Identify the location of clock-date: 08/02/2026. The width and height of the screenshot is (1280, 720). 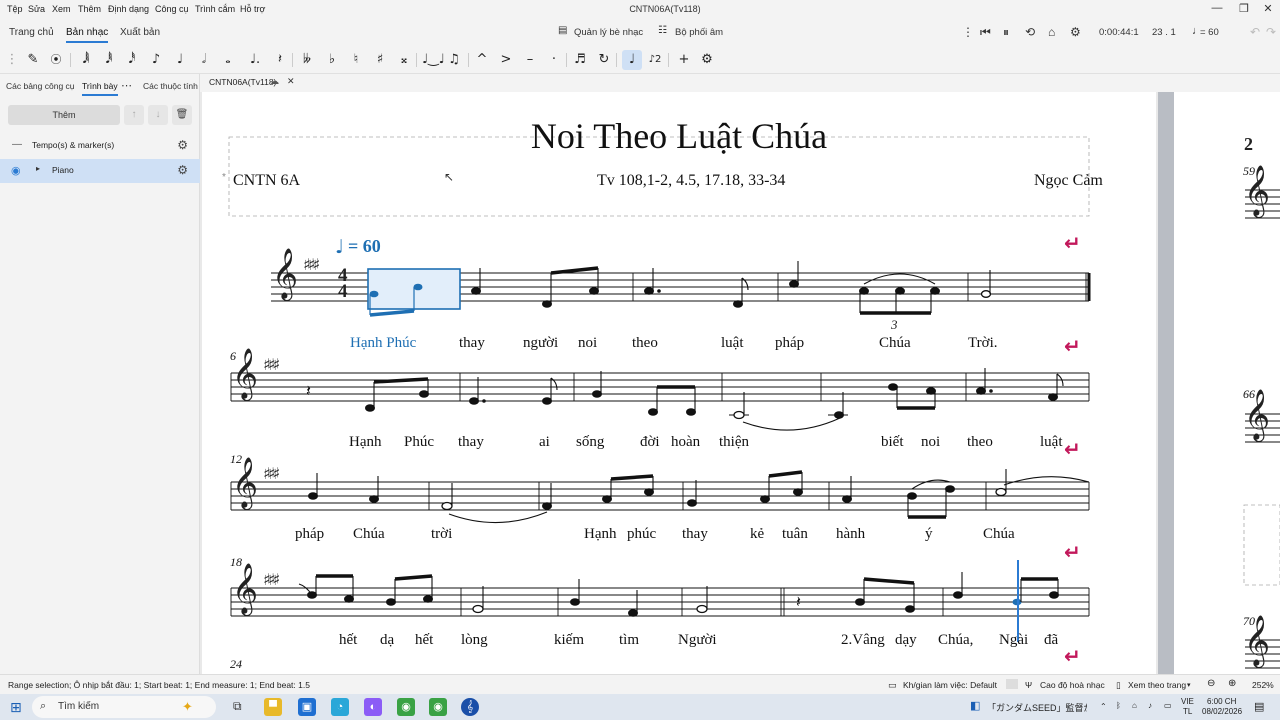
(1222, 711).